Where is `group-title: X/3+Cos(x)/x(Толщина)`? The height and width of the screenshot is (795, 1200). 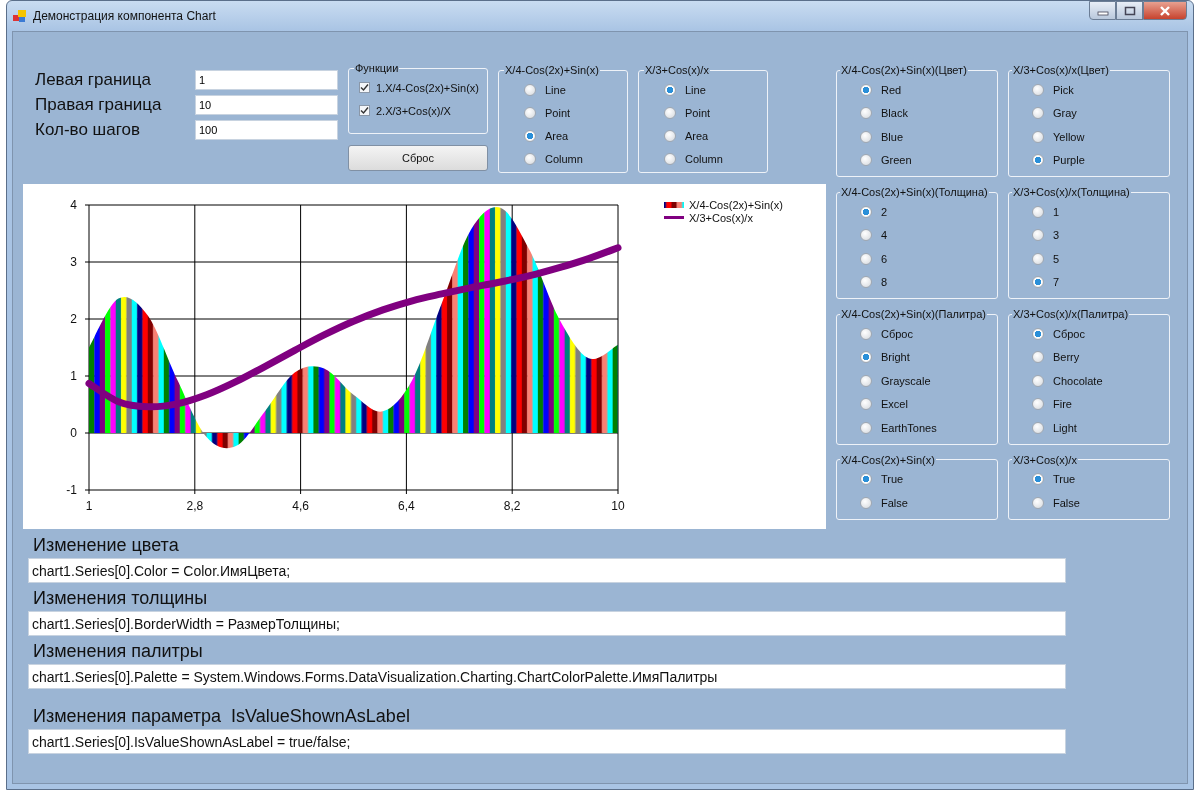
group-title: X/3+Cos(x)/x(Толщина) is located at coordinates (1071, 192).